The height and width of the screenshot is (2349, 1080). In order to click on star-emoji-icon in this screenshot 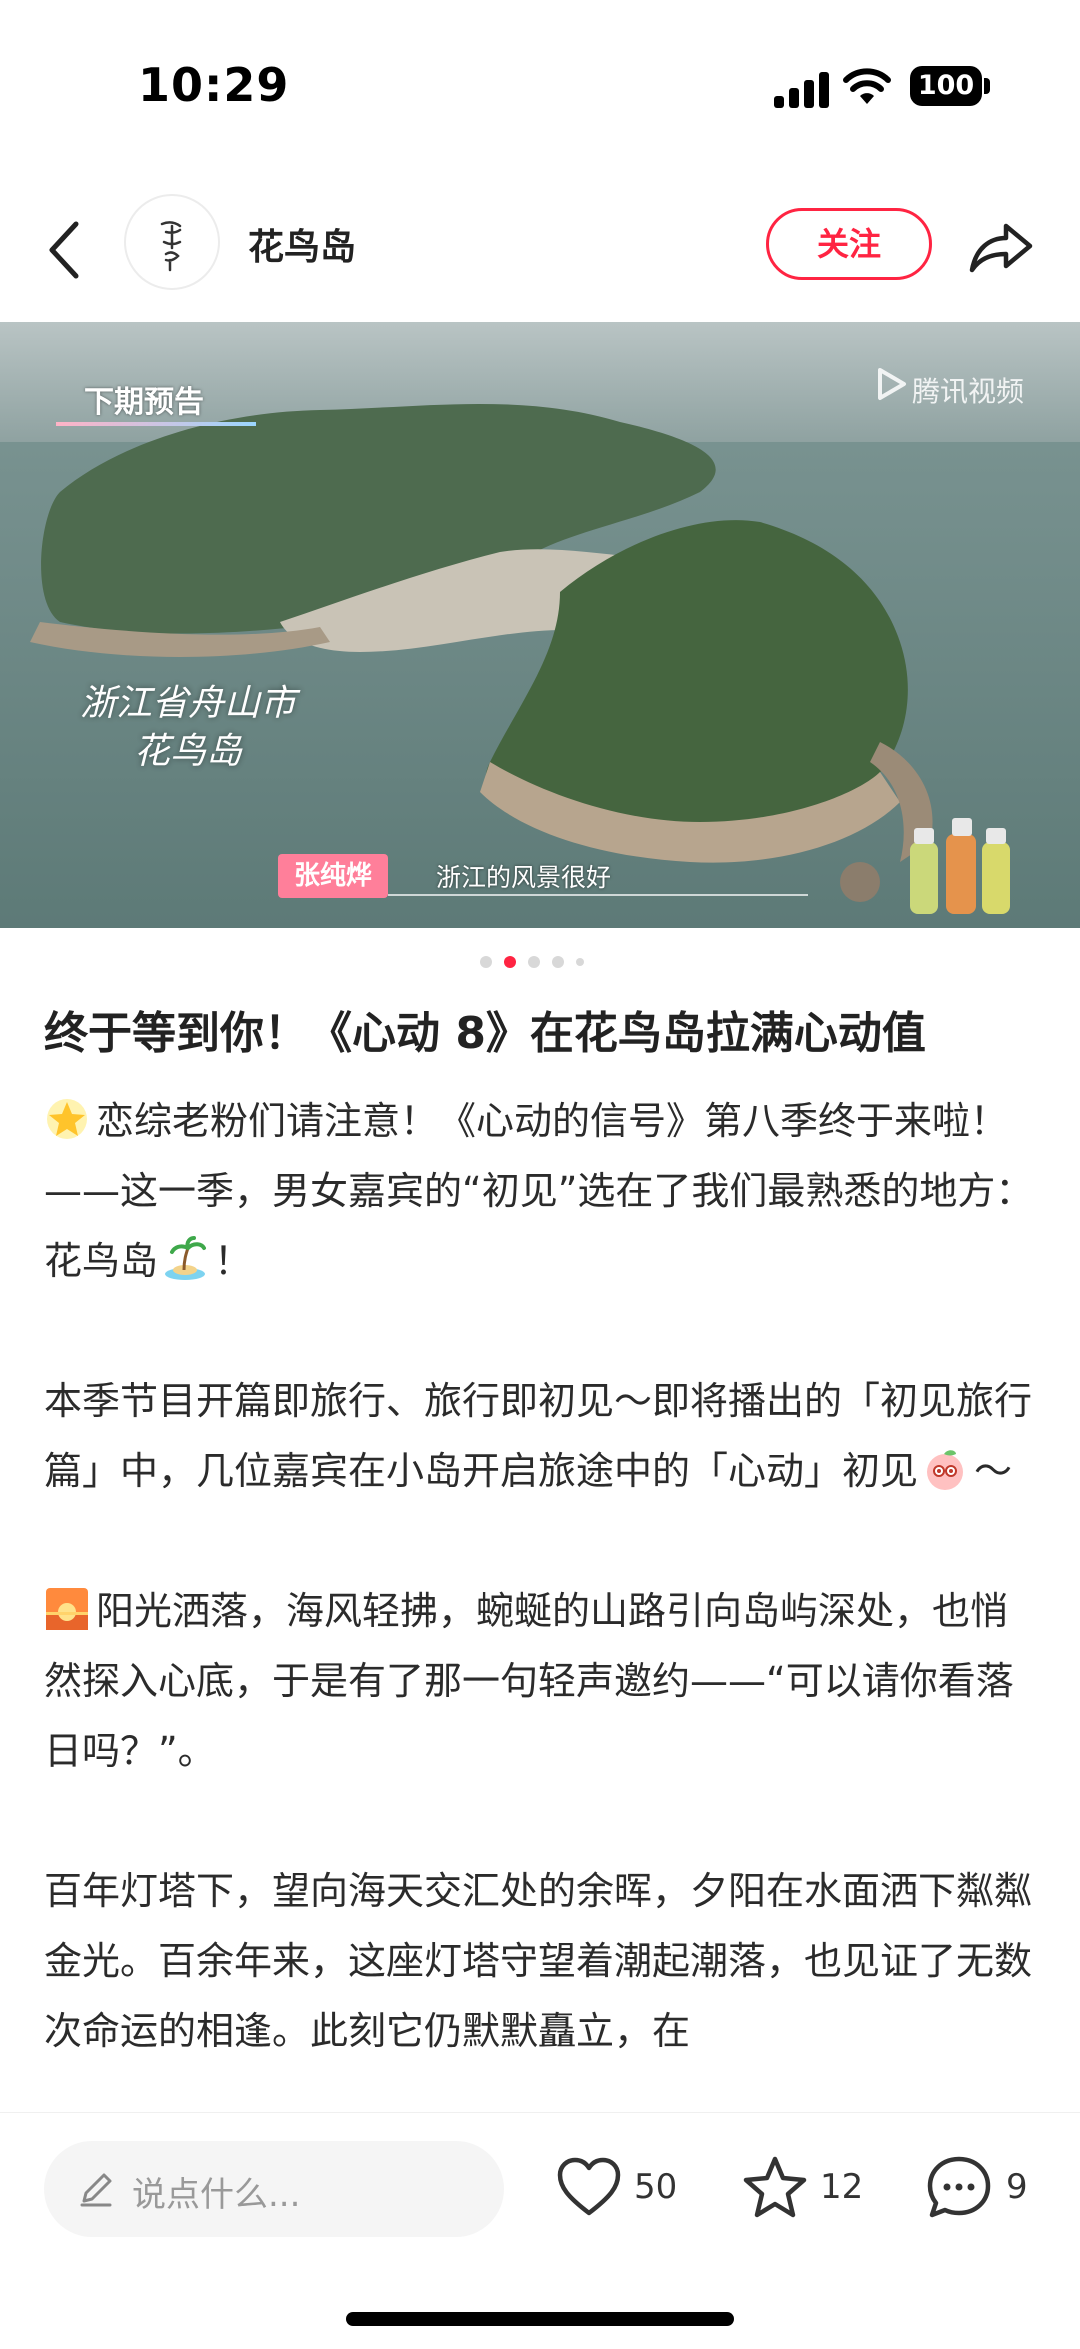, I will do `click(67, 1119)`.